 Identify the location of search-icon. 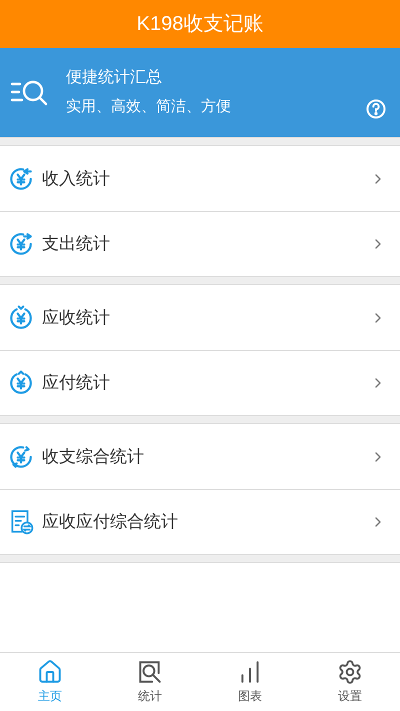
(150, 672).